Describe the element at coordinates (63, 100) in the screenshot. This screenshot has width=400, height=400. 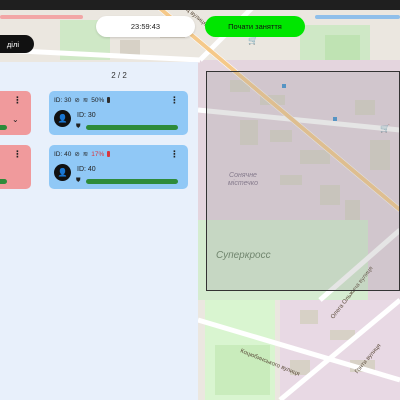
I see `device-status-id: ID: 30` at that location.